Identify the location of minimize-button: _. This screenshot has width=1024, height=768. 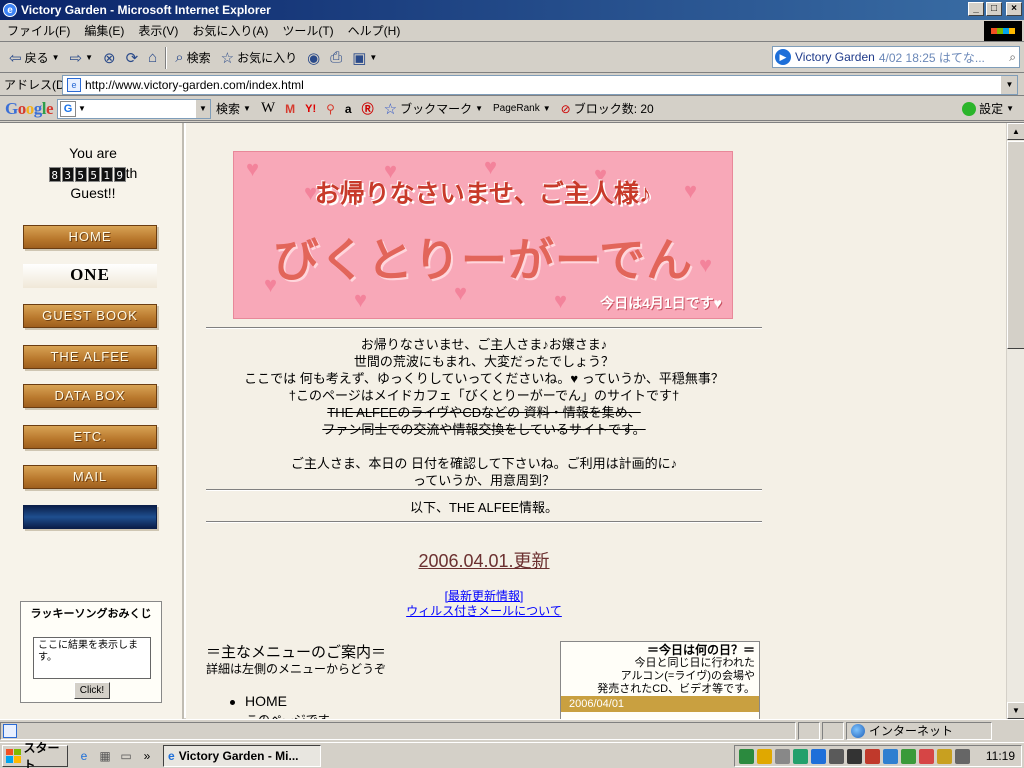
(976, 9).